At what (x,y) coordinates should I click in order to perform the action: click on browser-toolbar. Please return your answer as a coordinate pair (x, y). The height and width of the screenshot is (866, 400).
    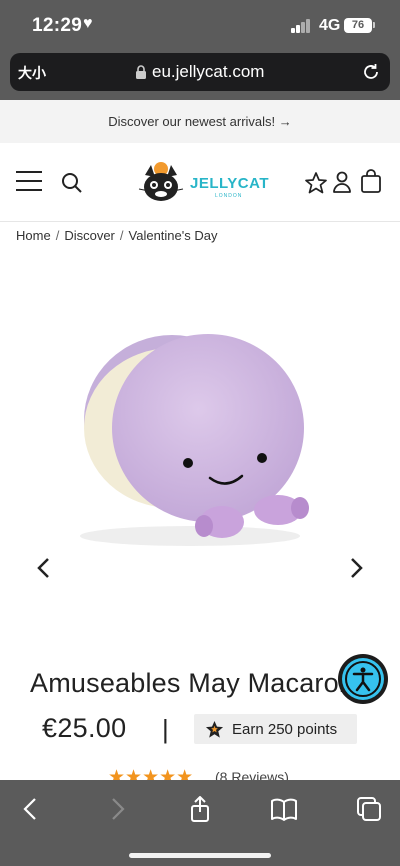
    Looking at the image, I should click on (200, 823).